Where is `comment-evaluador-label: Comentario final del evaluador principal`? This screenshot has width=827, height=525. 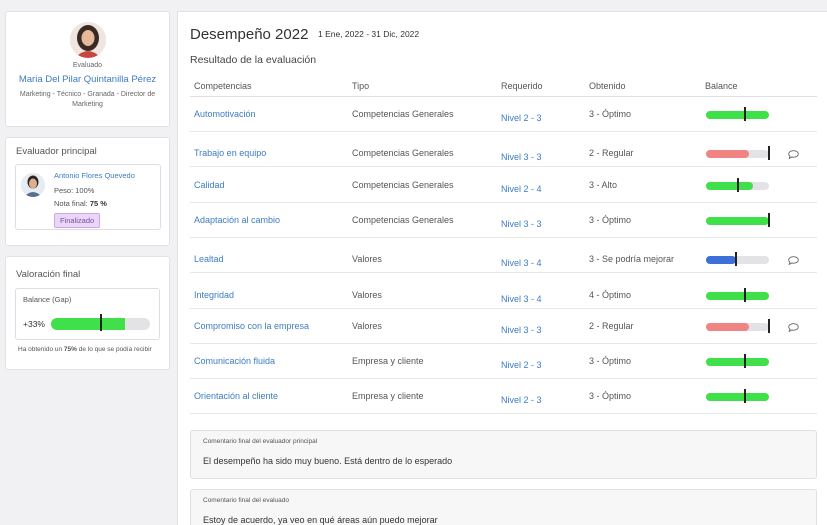 comment-evaluador-label: Comentario final del evaluador principal is located at coordinates (260, 441).